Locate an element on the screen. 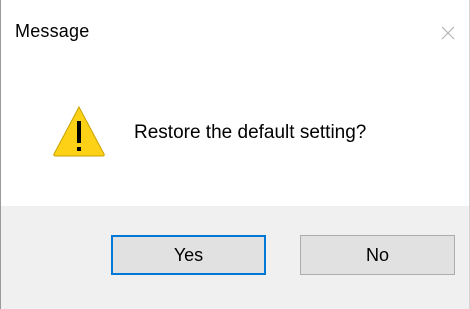 The image size is (470, 309). yes-button: Yes is located at coordinates (188, 255).